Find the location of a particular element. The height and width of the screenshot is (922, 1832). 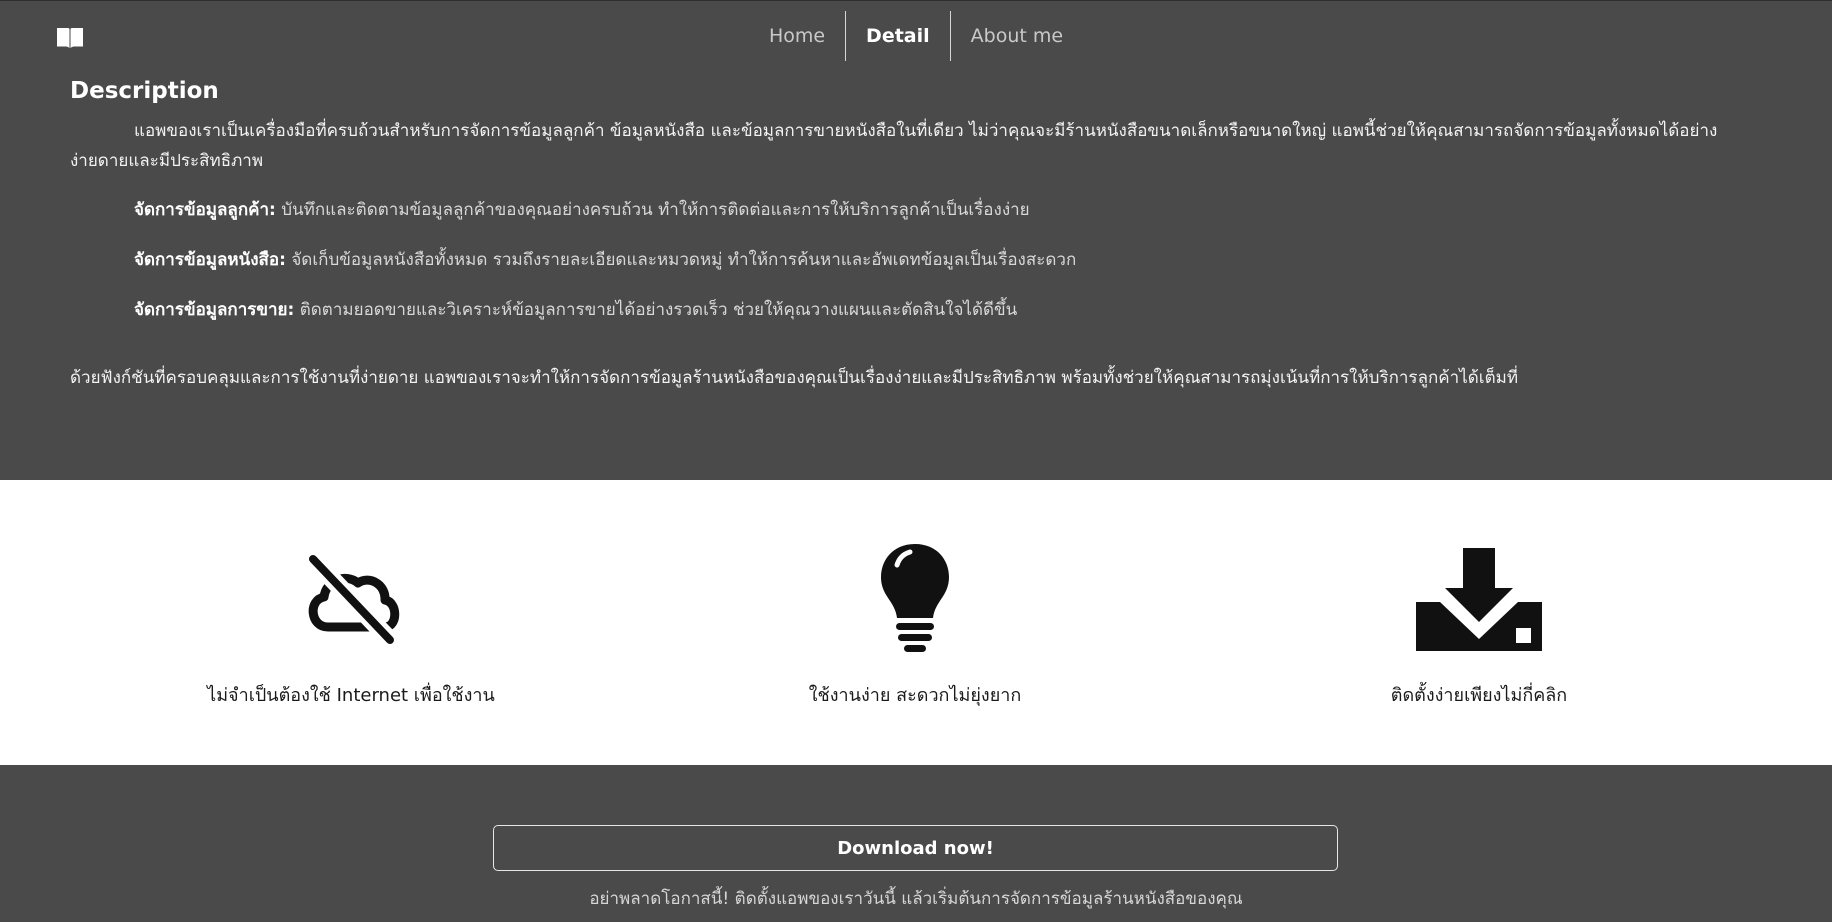

benefit-install: ติดตั้งง่ายเพียงไม่กี่คลิก is located at coordinates (1479, 624).